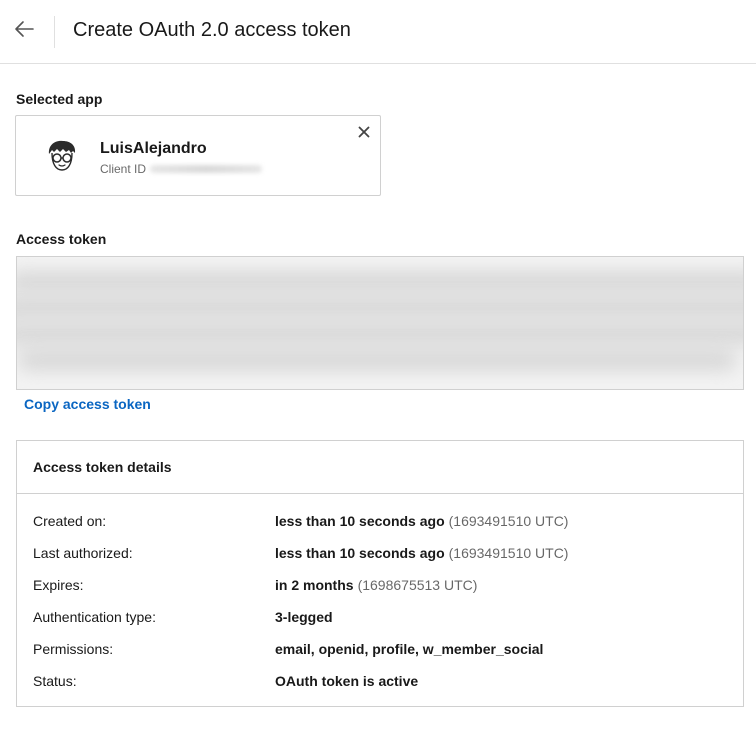 This screenshot has height=736, width=756. I want to click on detail-row-authentication-type: Authentication type: 3-legged, so click(380, 623).